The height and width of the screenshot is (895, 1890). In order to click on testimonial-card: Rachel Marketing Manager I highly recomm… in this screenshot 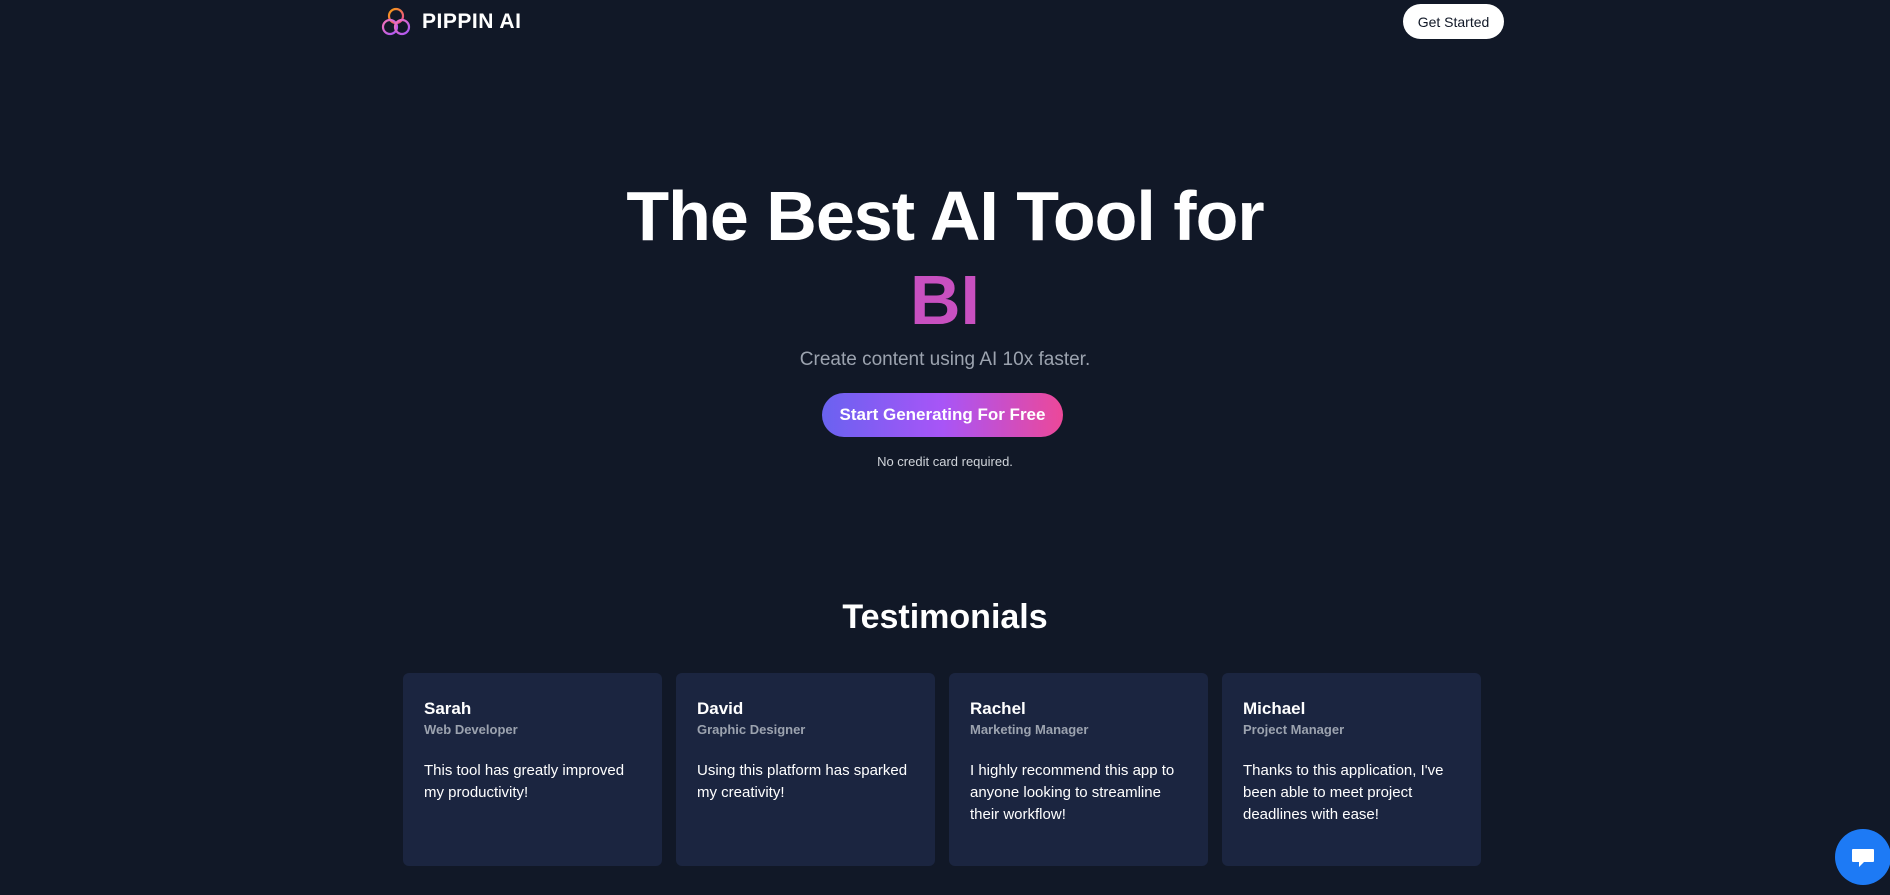, I will do `click(1078, 769)`.